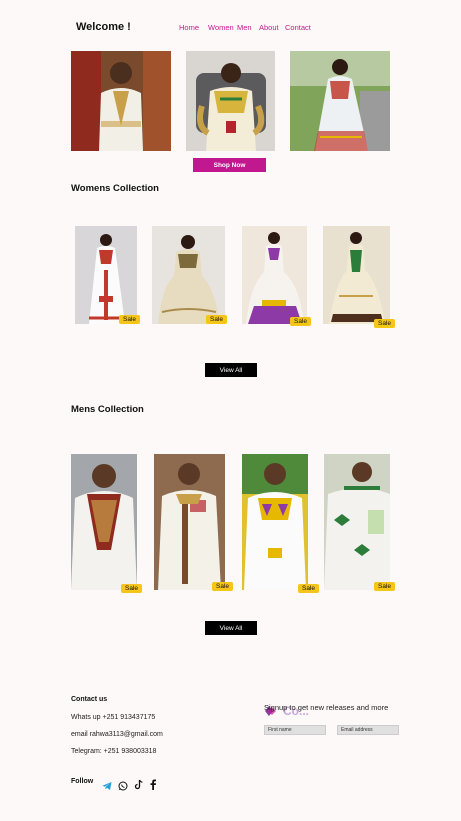 Image resolution: width=461 pixels, height=821 pixels. I want to click on womens-product-1: Sale, so click(108, 275).